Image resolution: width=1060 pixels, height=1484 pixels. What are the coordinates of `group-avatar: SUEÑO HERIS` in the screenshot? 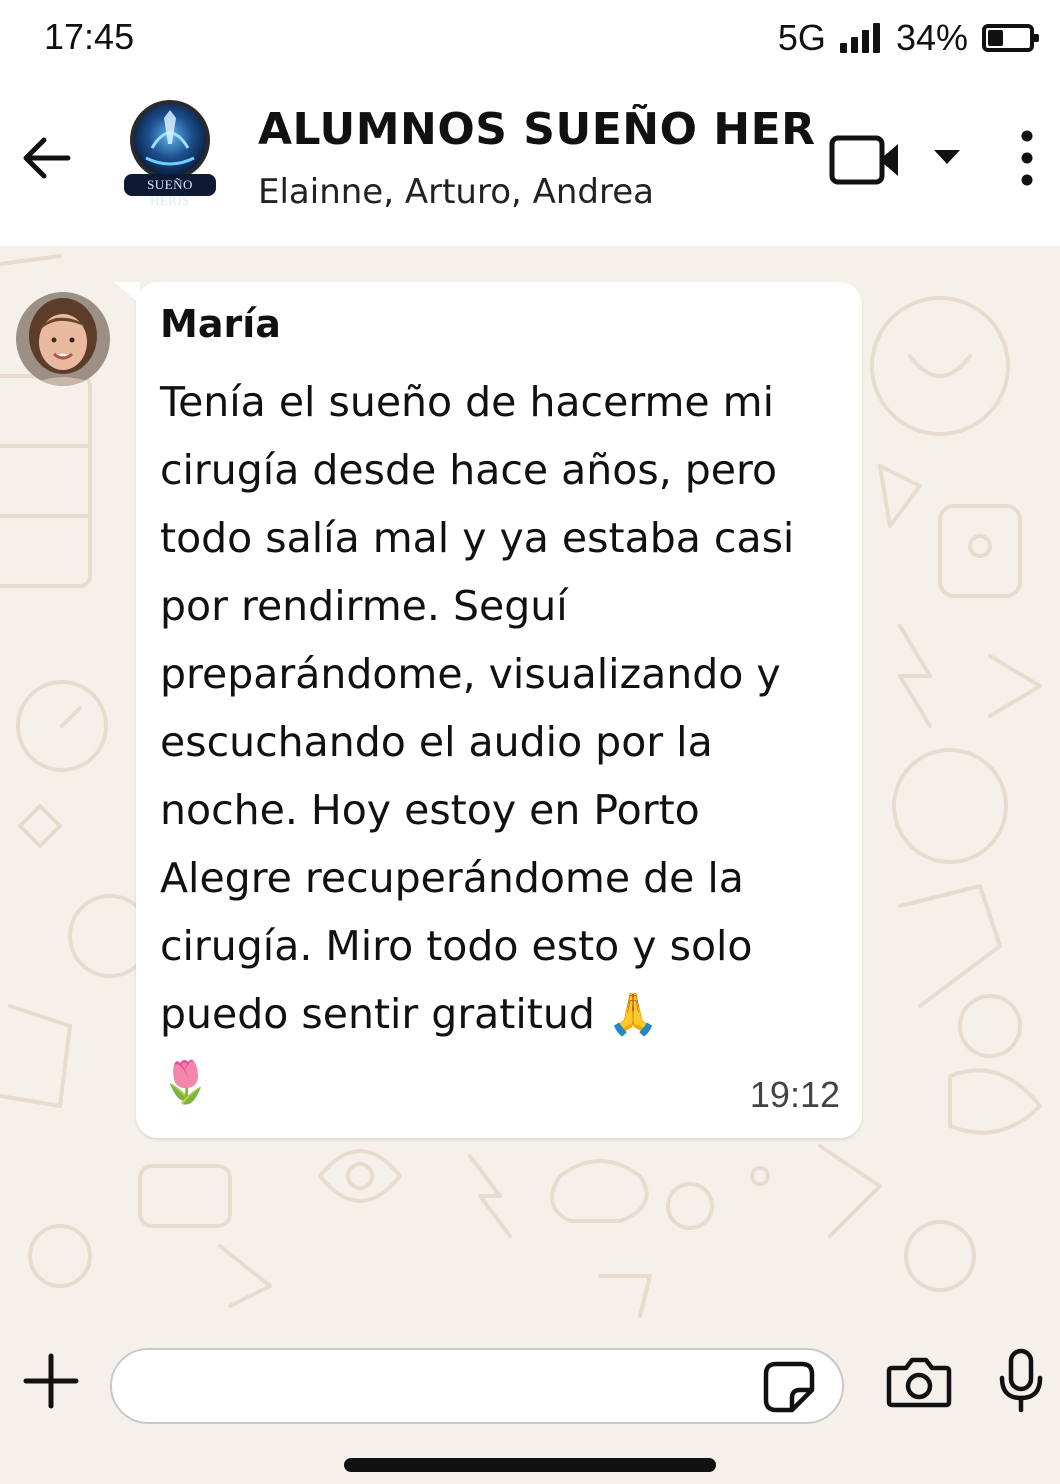 It's located at (170, 153).